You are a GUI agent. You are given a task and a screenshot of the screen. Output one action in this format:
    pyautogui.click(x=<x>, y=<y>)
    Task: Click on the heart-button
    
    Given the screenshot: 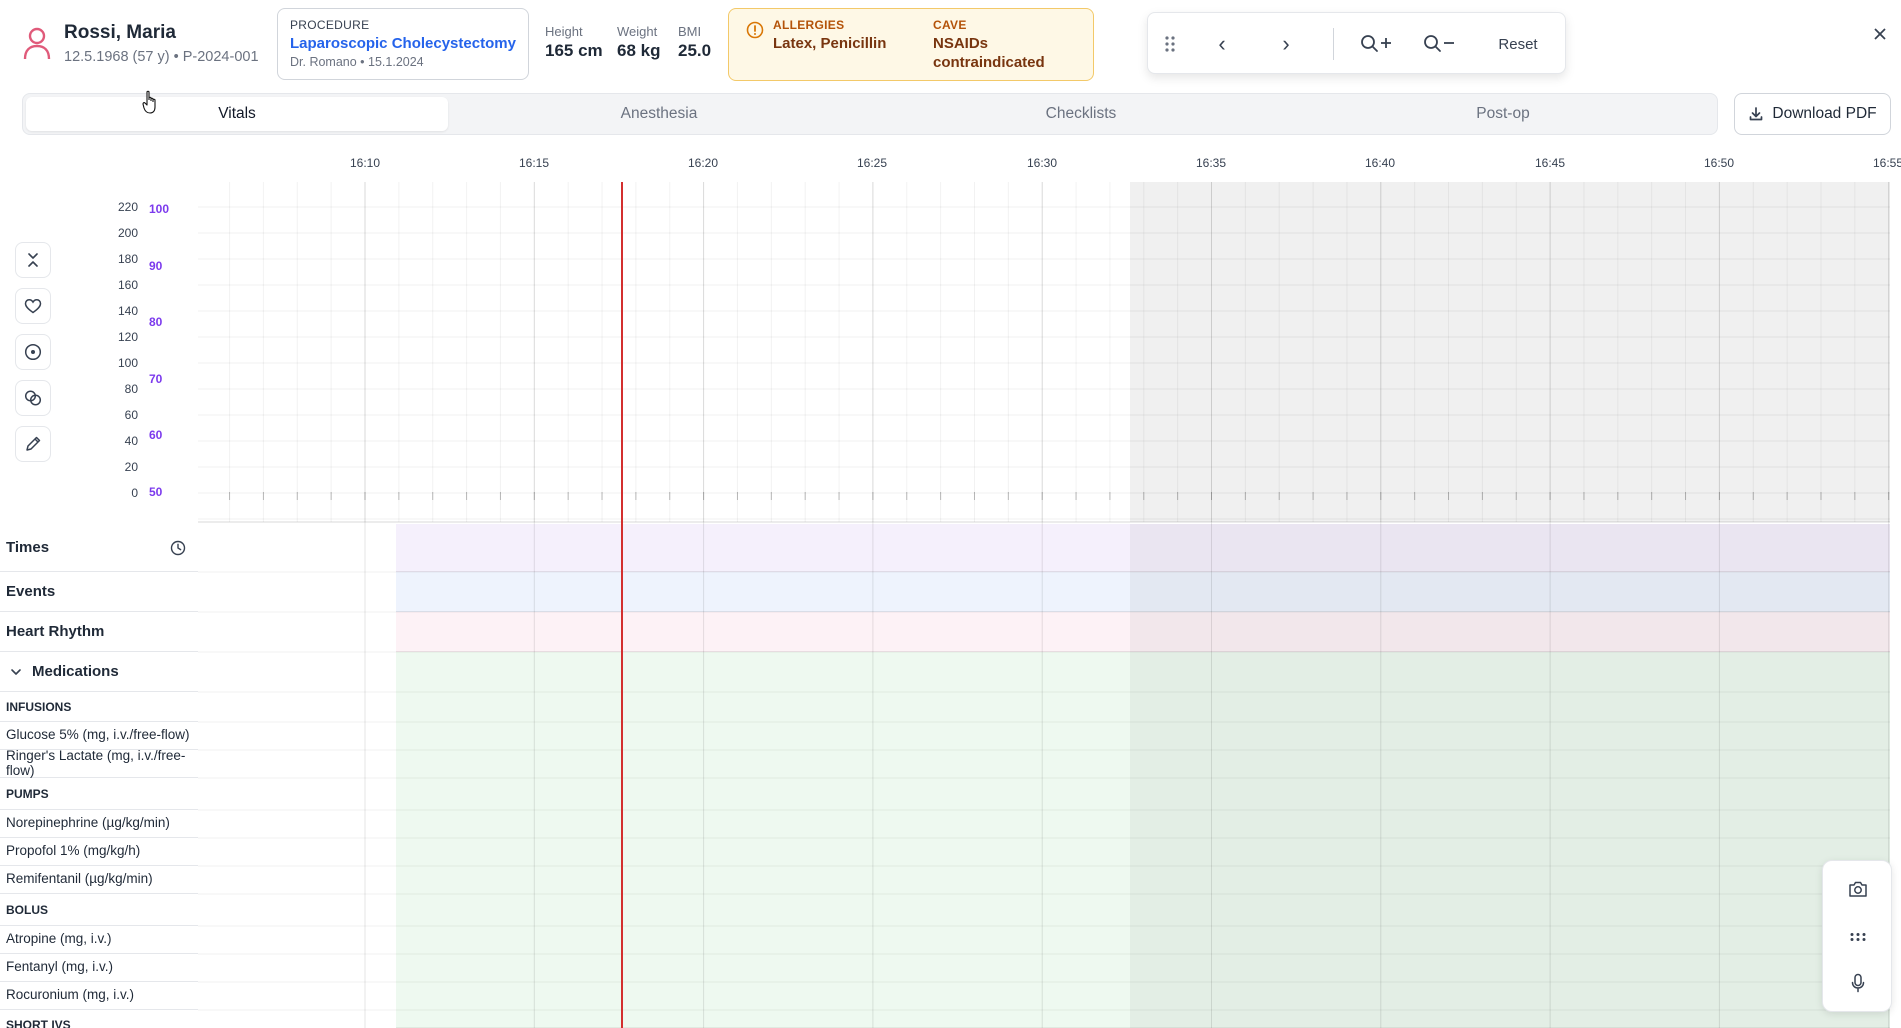 What is the action you would take?
    pyautogui.click(x=33, y=306)
    